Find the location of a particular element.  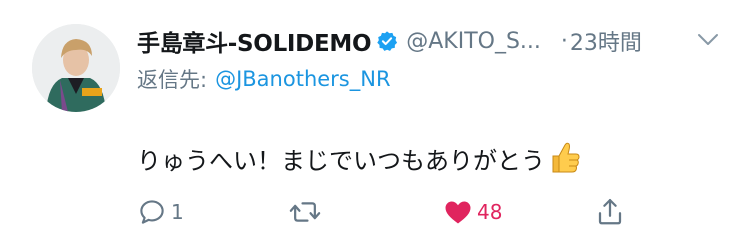

thumbs-up-icon is located at coordinates (565, 158).